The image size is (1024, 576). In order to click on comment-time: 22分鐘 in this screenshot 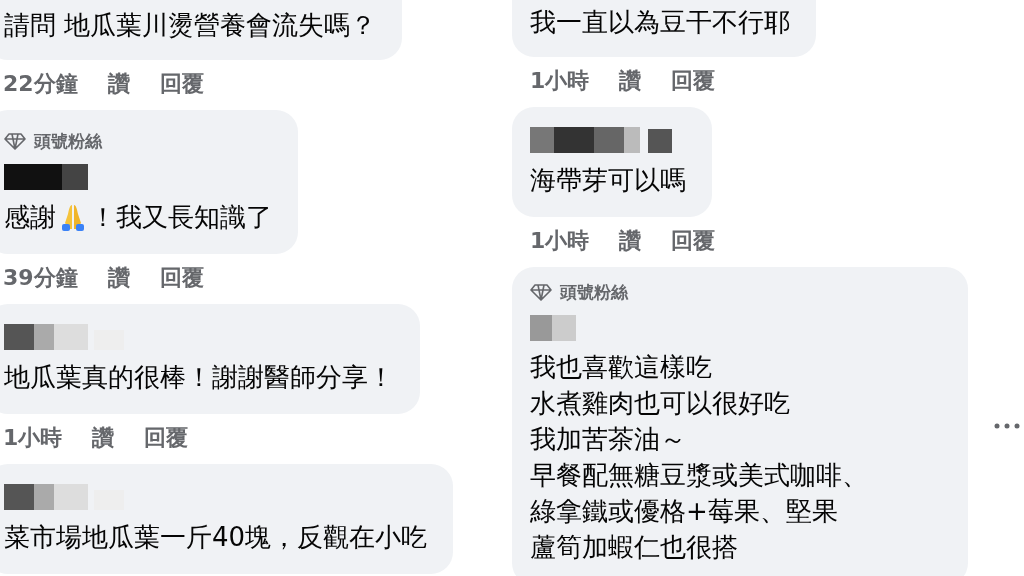, I will do `click(40, 84)`.